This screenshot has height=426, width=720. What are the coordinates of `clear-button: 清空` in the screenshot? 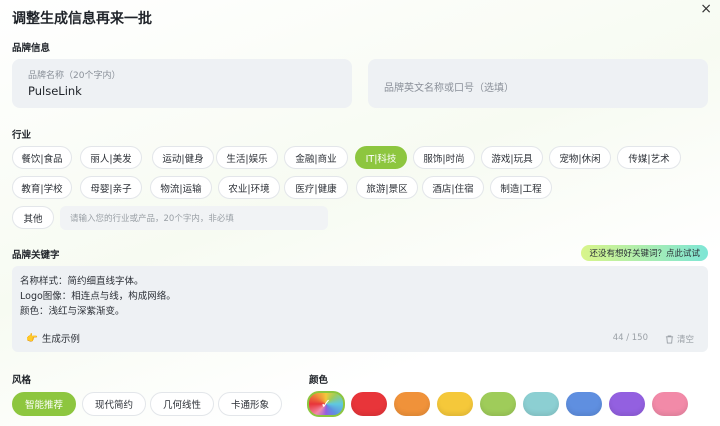 It's located at (679, 339).